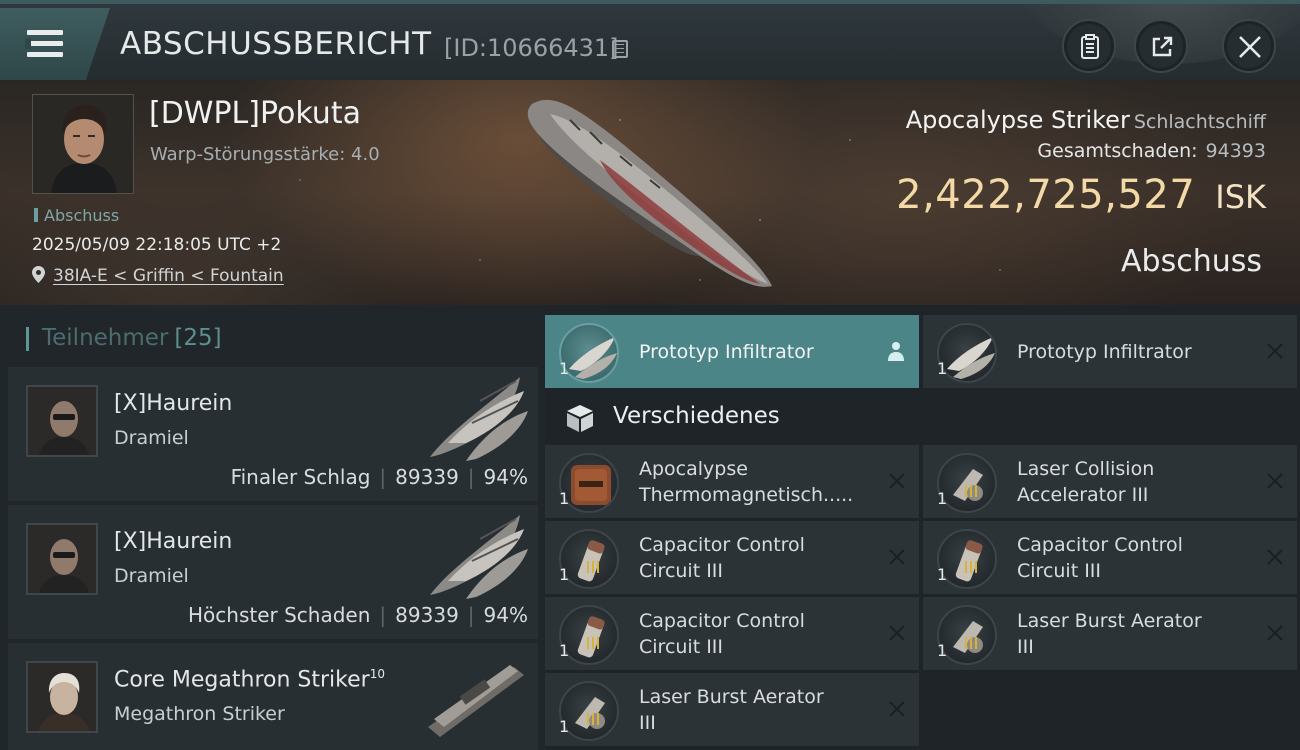  What do you see at coordinates (759, 634) in the screenshot?
I see `item-name: Capacitor Control Circuit III` at bounding box center [759, 634].